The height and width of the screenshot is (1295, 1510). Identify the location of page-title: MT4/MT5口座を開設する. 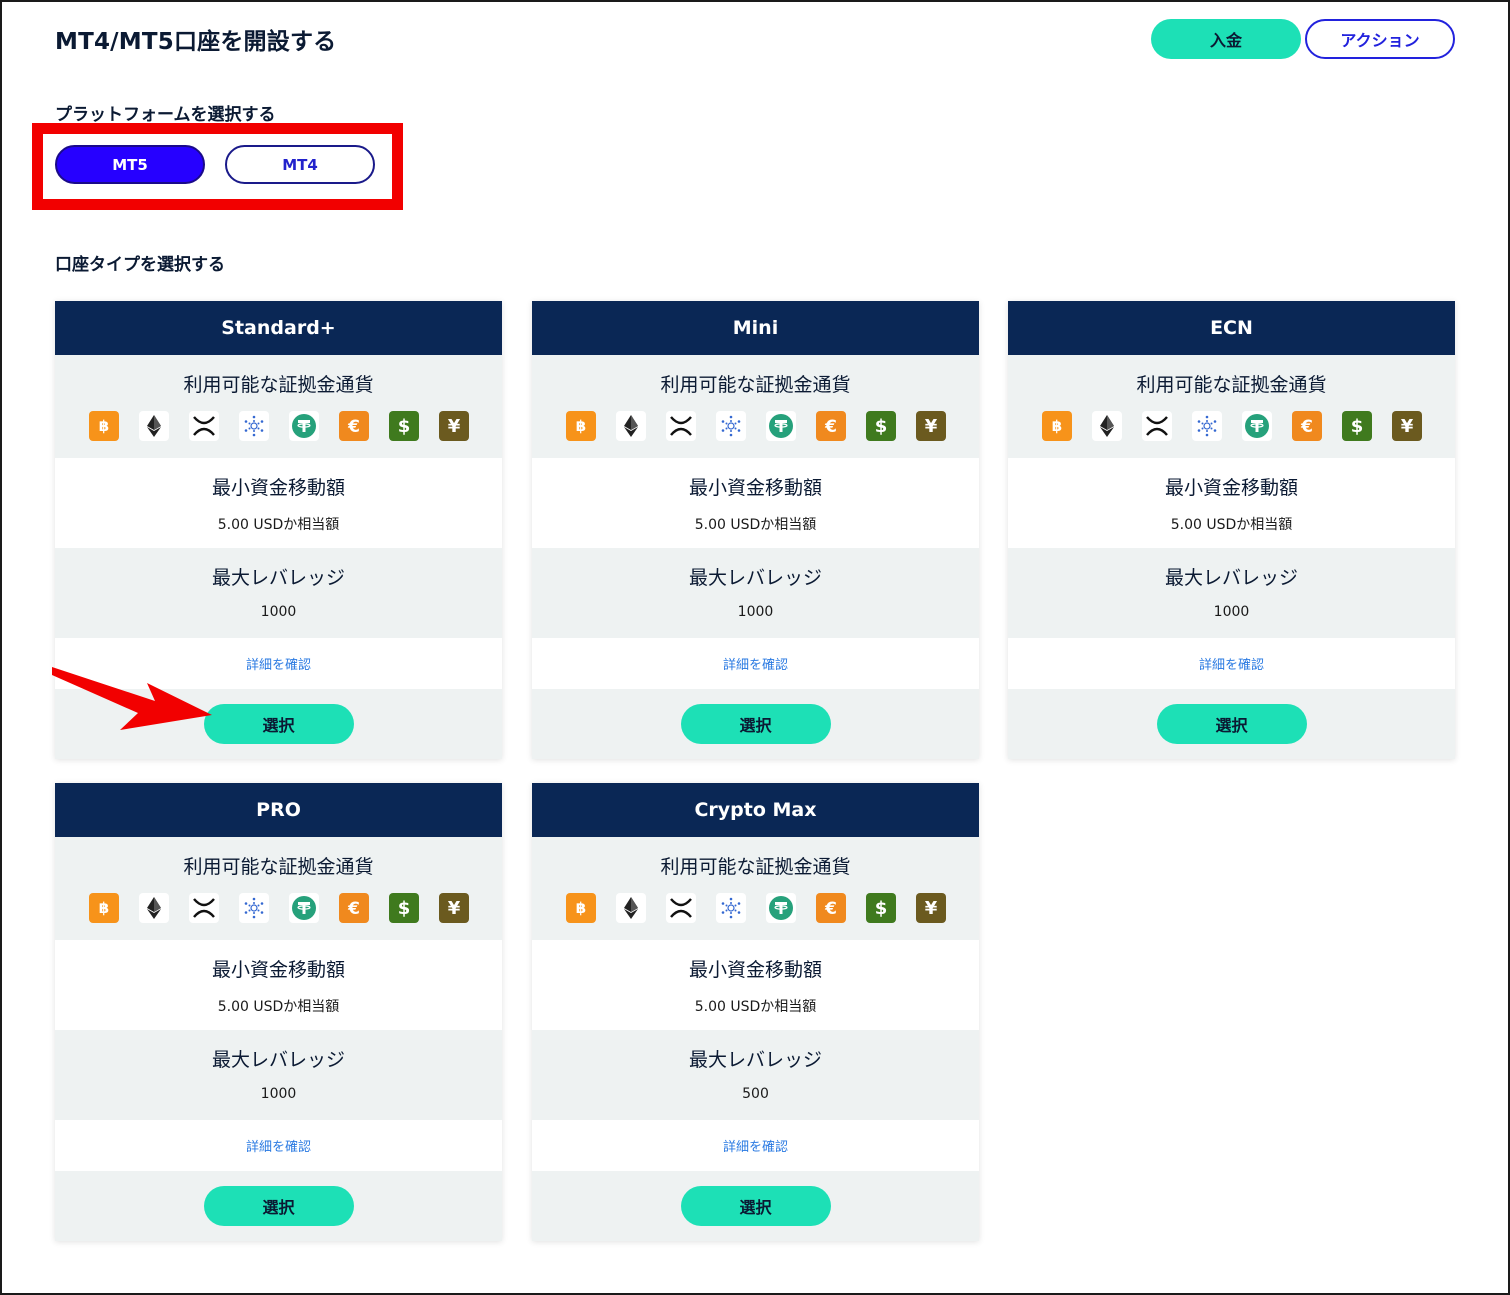
(196, 42).